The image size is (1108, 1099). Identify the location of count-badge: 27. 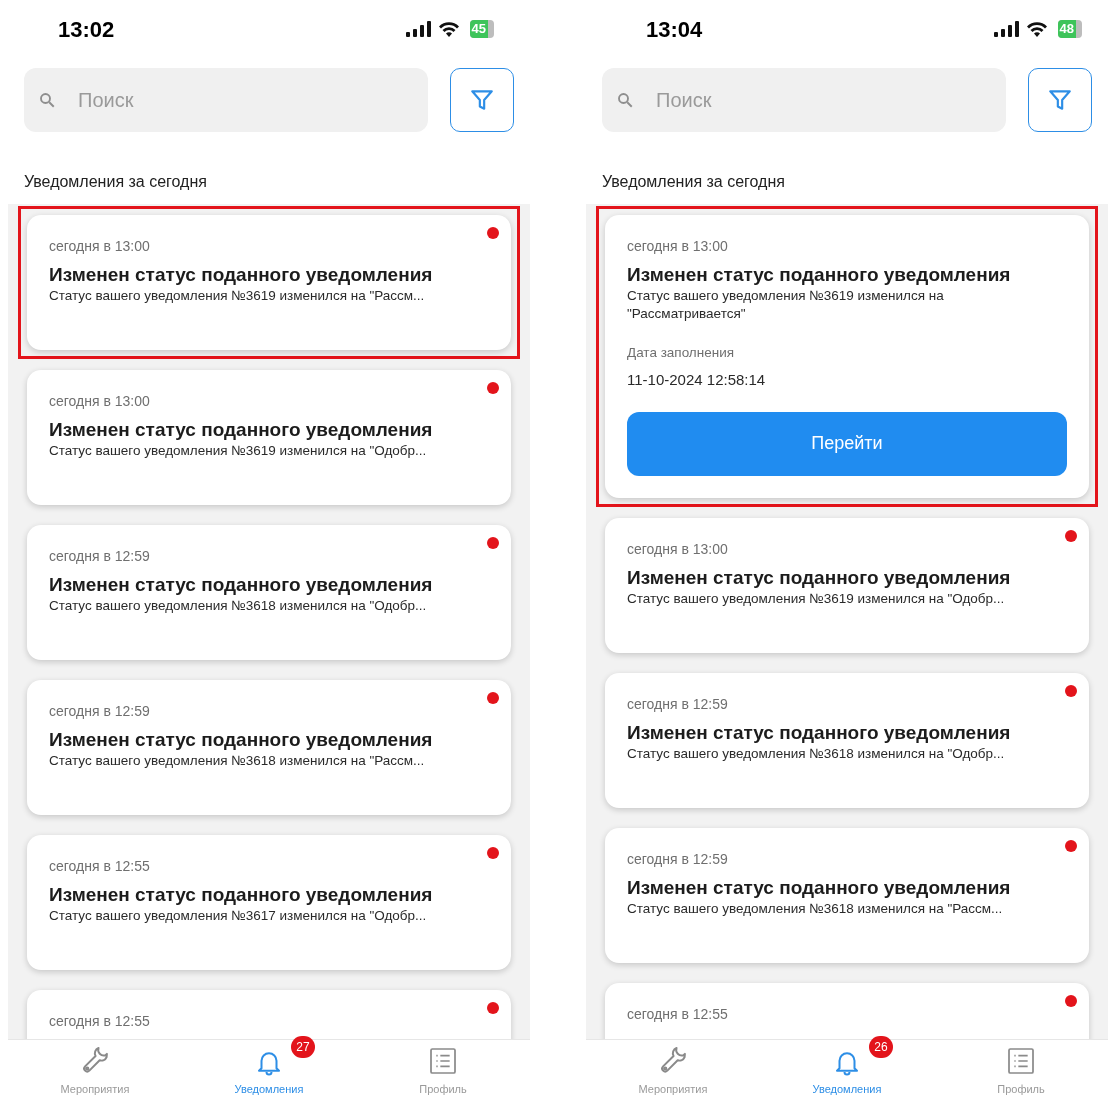
(303, 1047).